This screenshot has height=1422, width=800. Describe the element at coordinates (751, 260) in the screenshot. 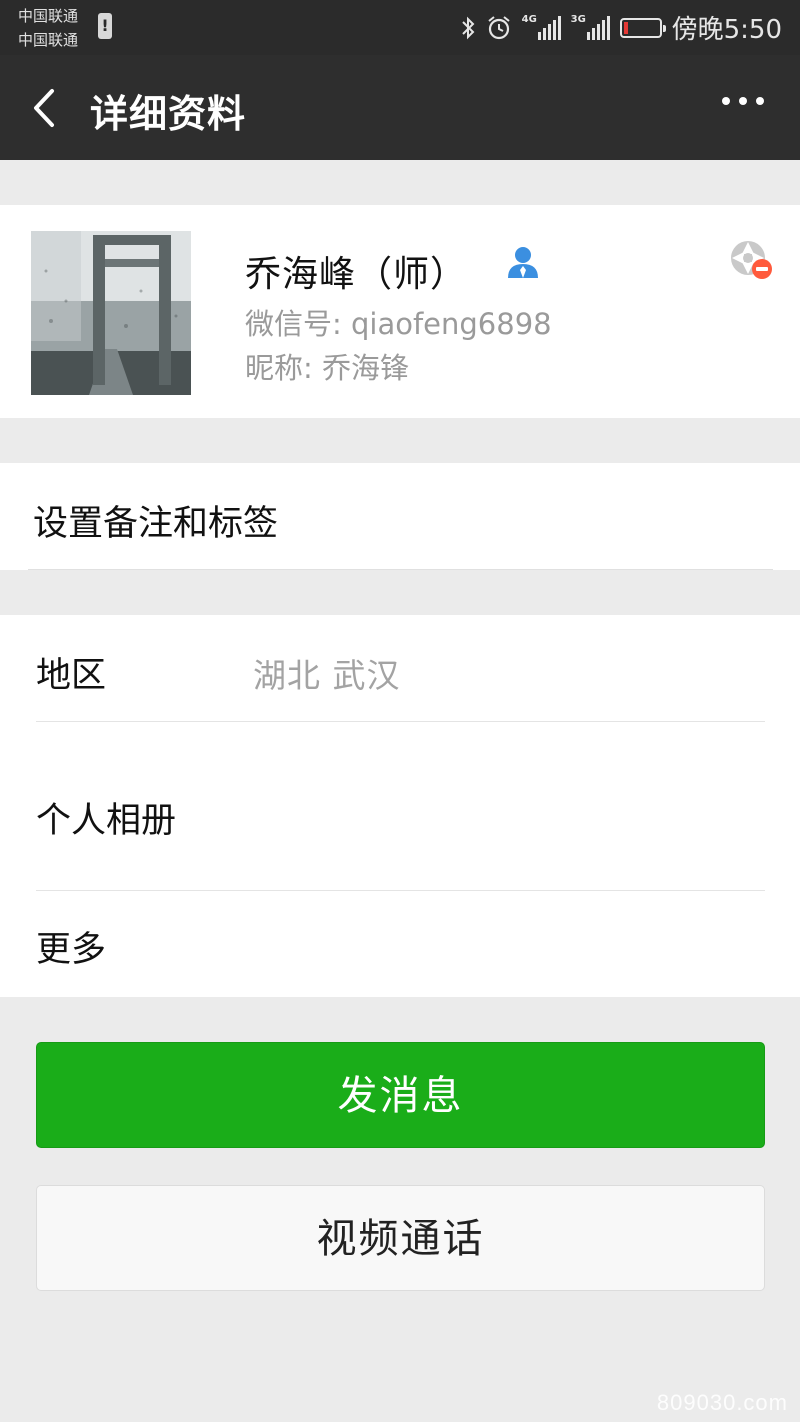

I see `moments-blocked-icon` at that location.